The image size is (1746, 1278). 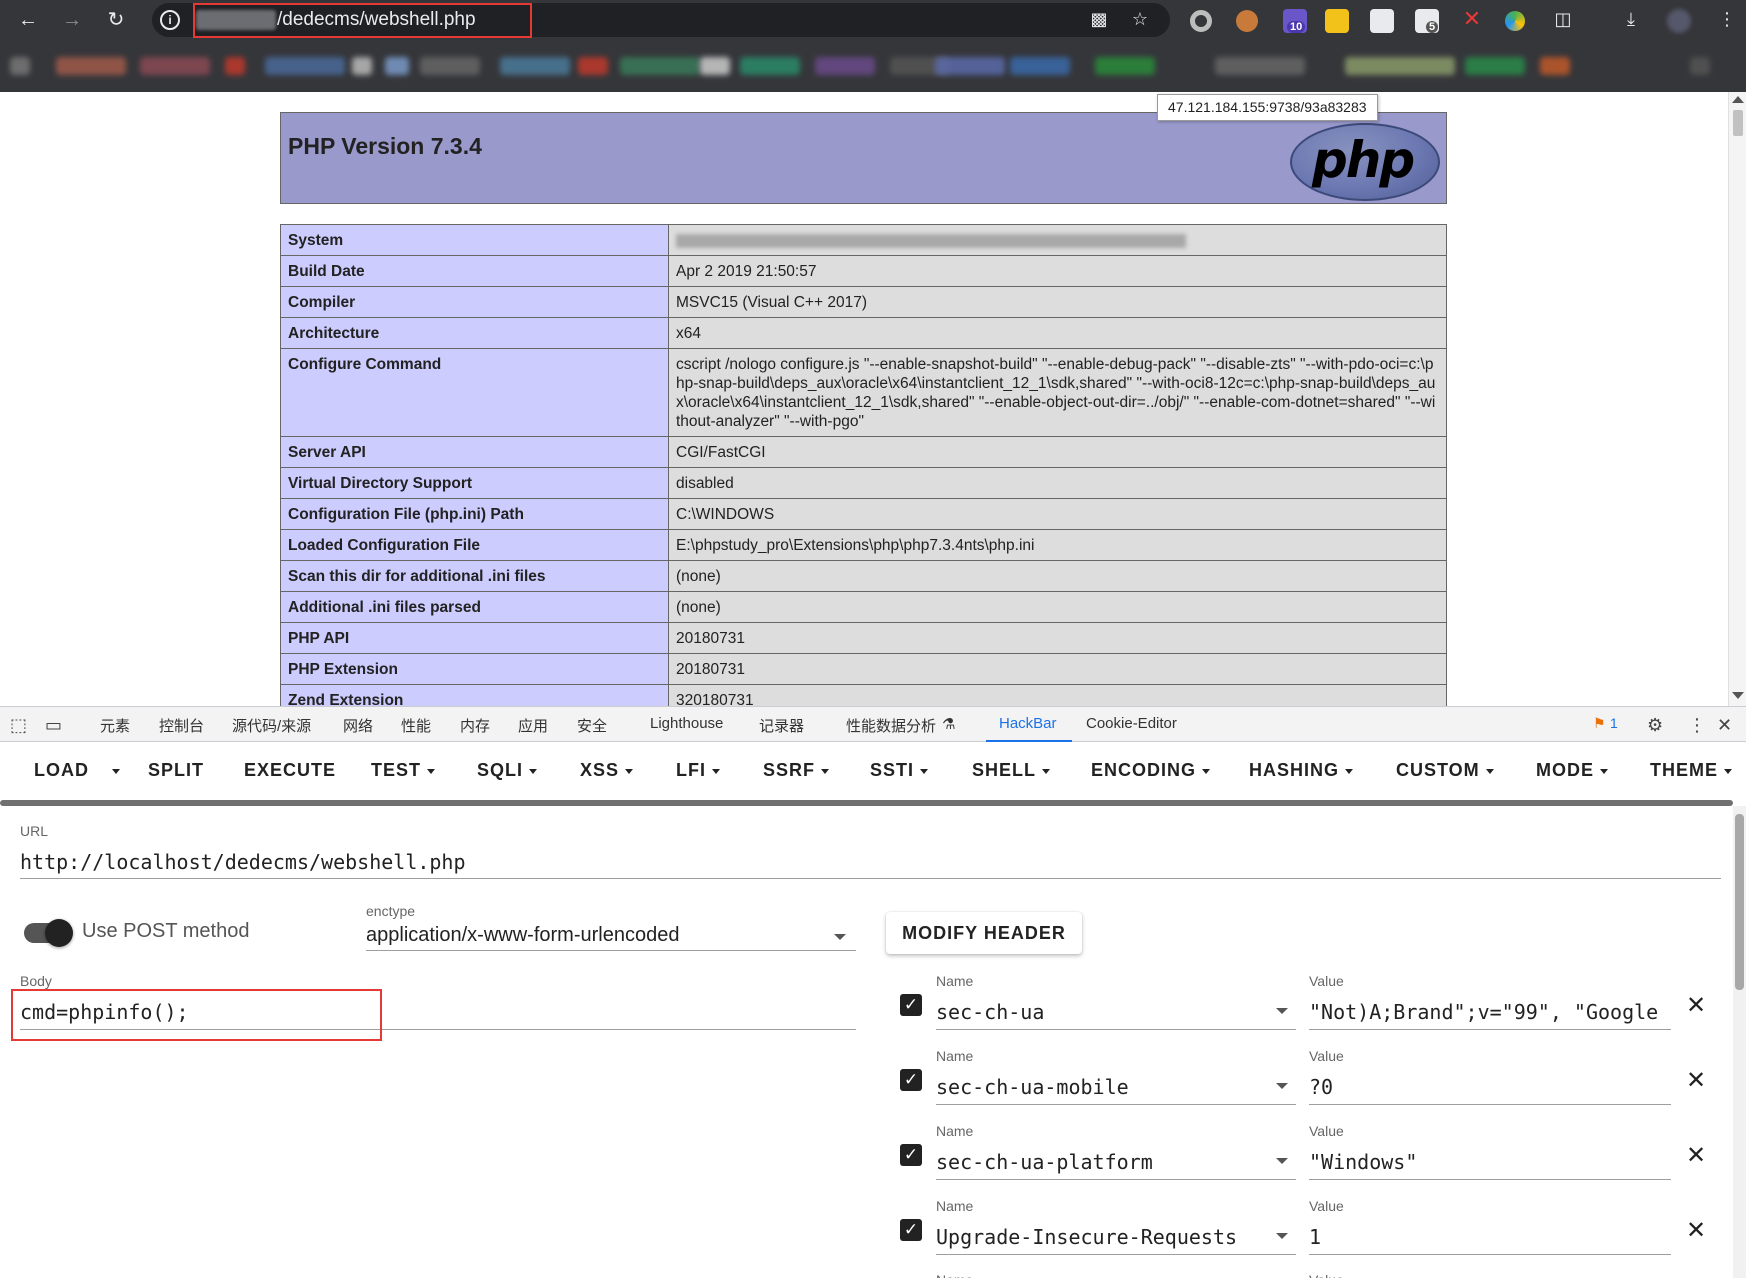 I want to click on ssrf-menu: SSRF, so click(x=796, y=770).